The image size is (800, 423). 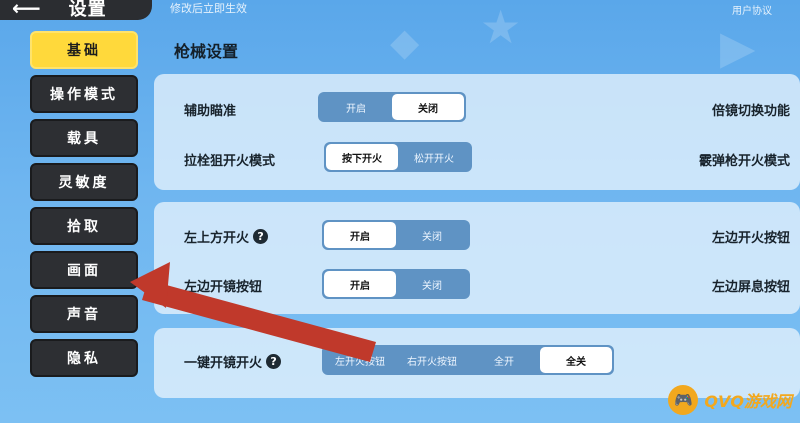 I want to click on aim-assist-toggle: 开启 关闭, so click(x=392, y=107).